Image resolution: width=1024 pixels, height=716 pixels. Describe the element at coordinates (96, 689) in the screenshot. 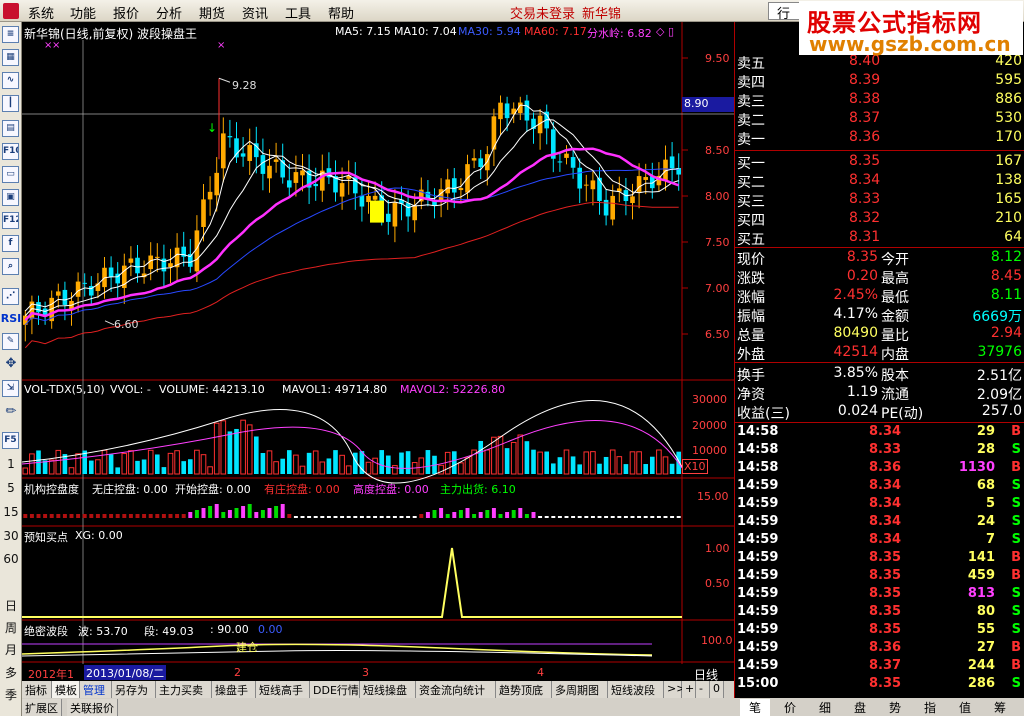

I see `indicator-tab: 管理` at that location.